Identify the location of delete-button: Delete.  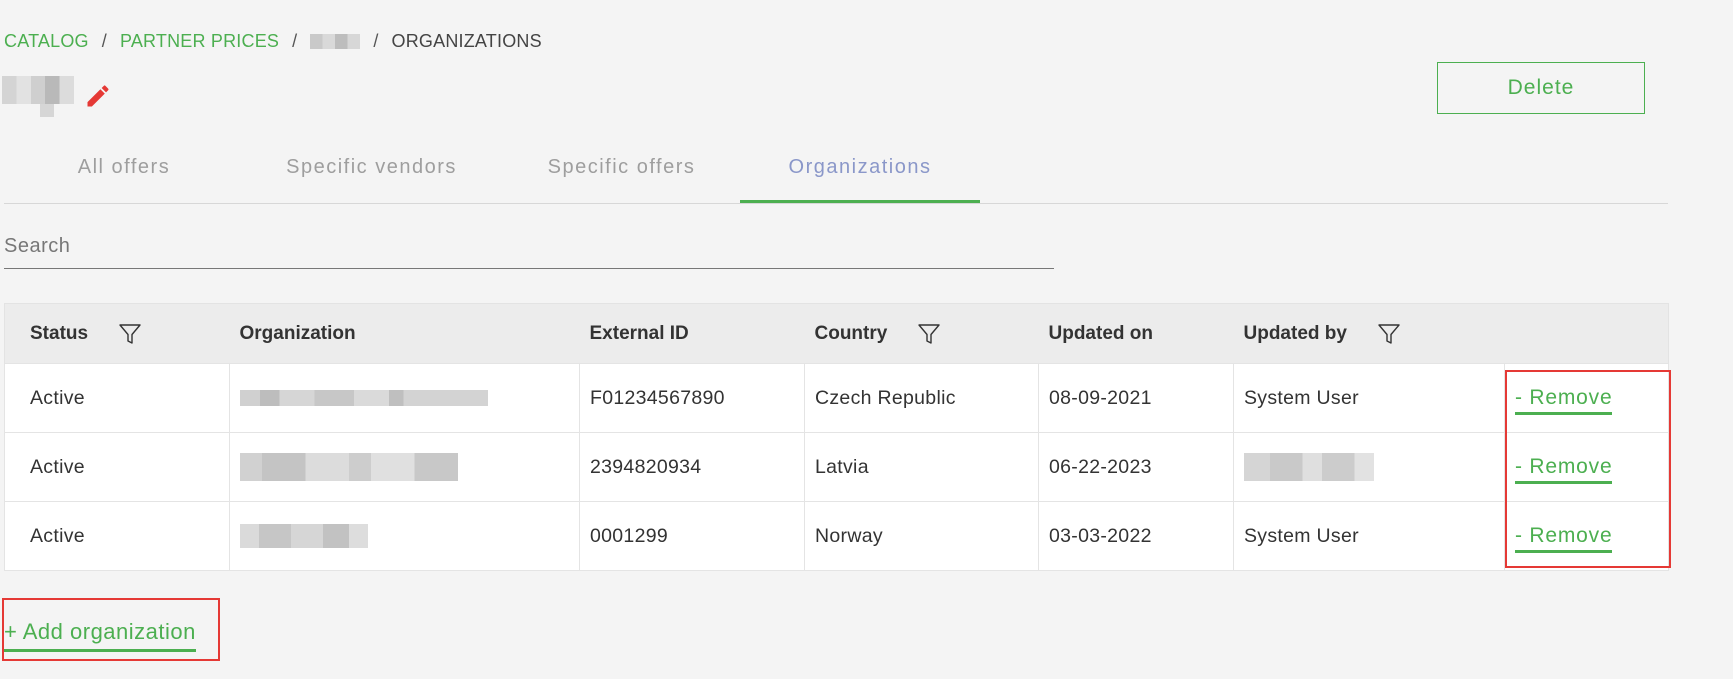
(1541, 88).